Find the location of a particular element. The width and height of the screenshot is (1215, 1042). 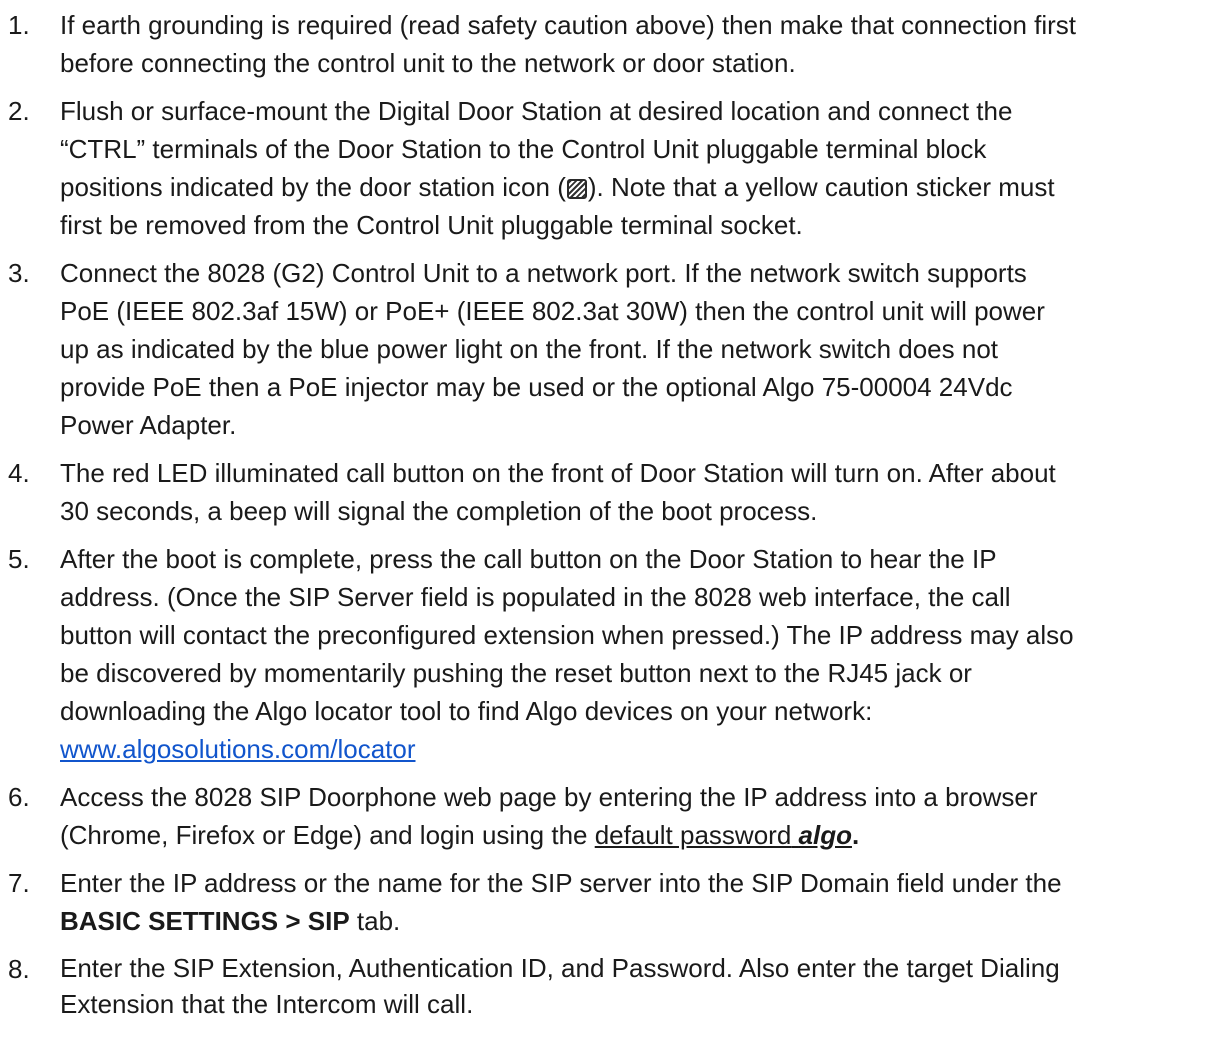

step-text-line: Extension that the Intercom will call. is located at coordinates (267, 1004).